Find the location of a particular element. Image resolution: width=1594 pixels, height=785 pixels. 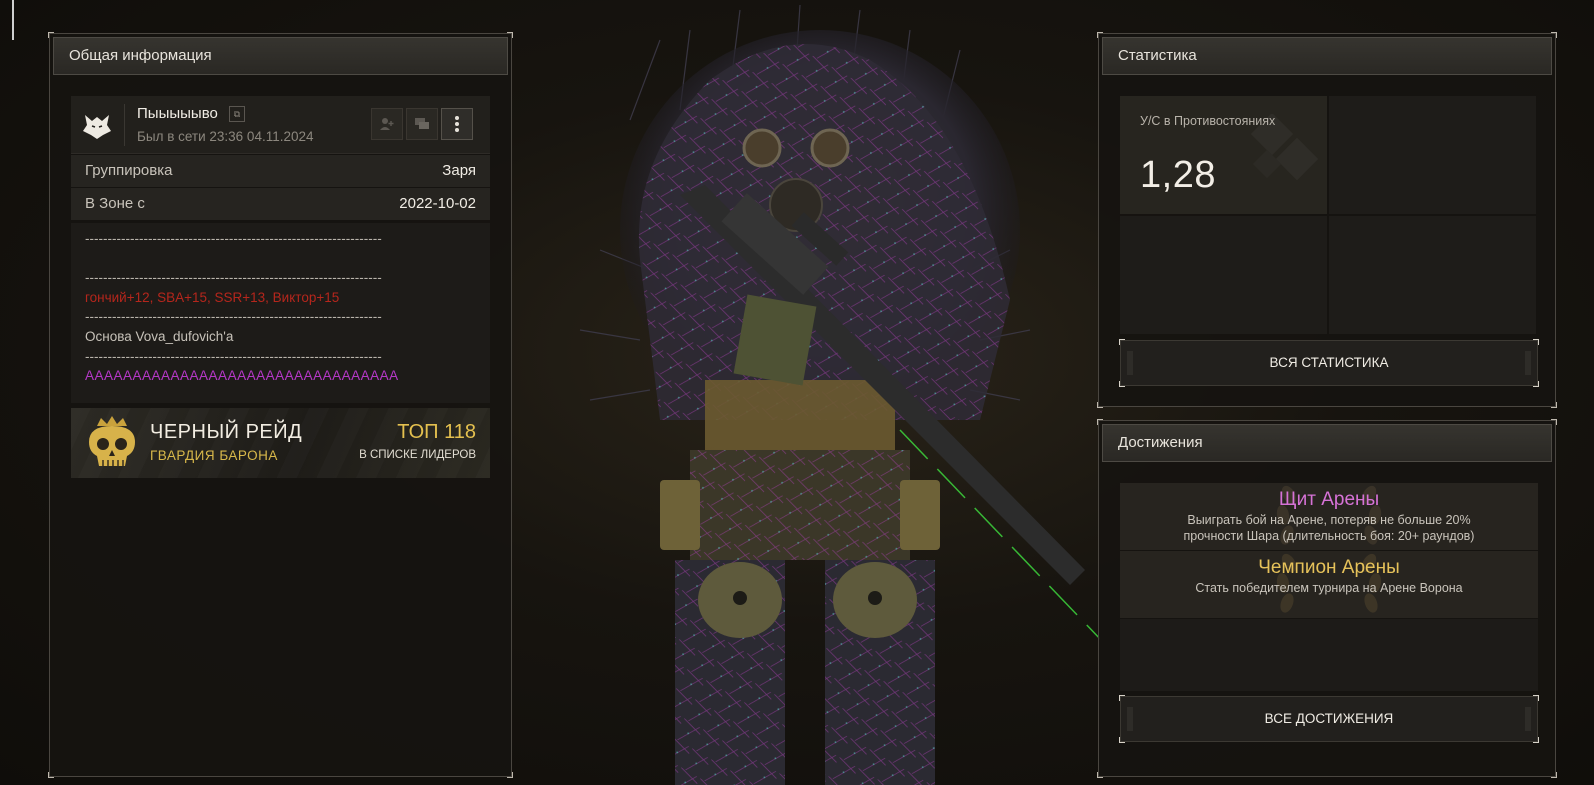

more-options-button is located at coordinates (457, 124).